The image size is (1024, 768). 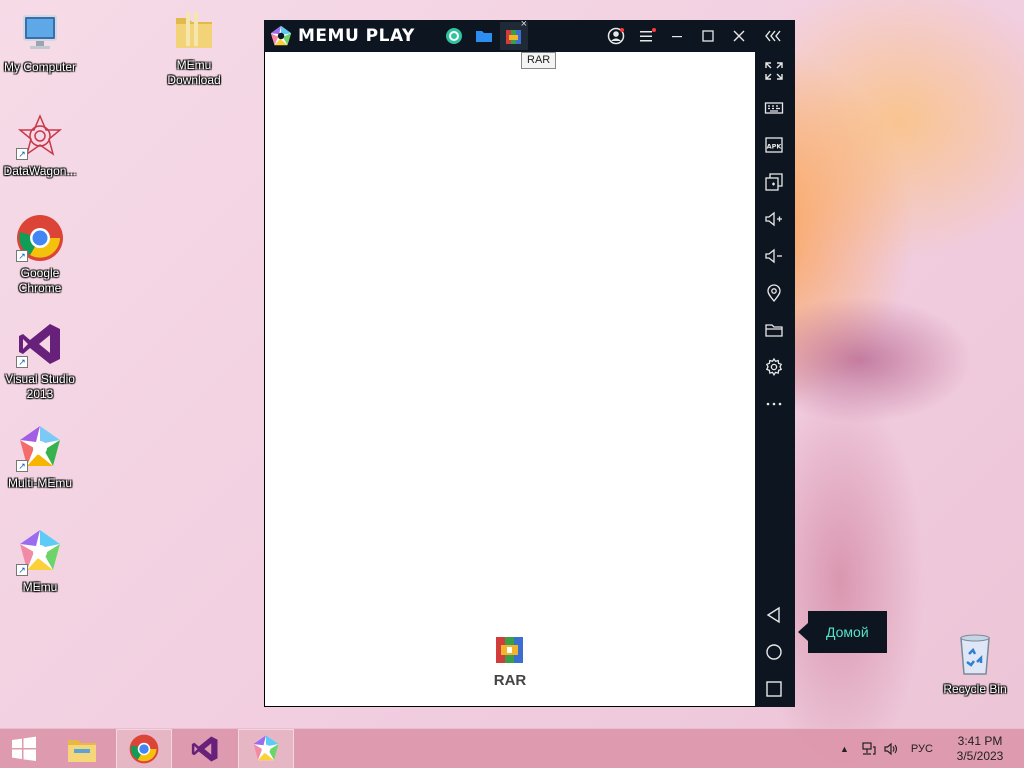 I want to click on memu-titlebar: MEMU PLAY ×, so click(x=529, y=35).